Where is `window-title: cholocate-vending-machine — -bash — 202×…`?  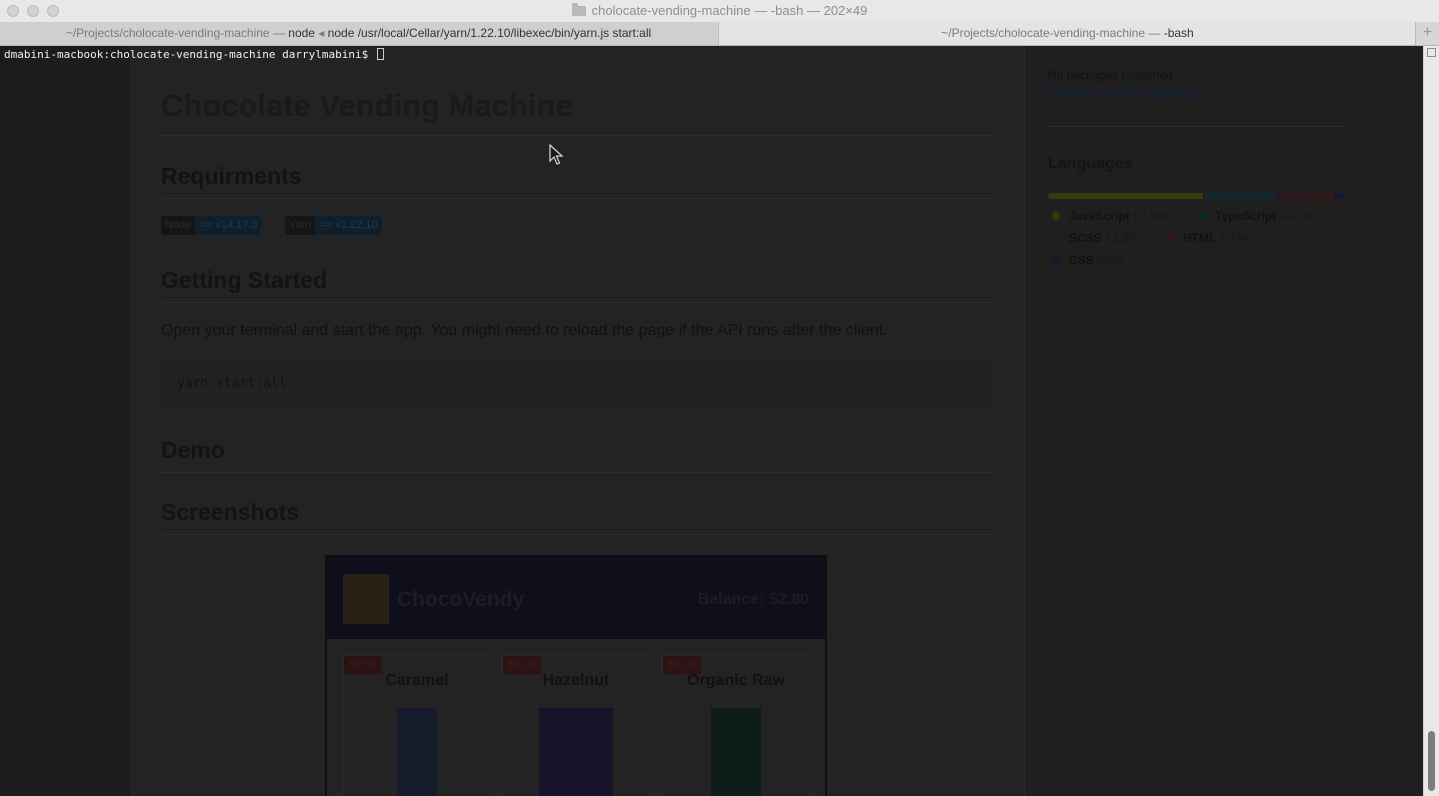 window-title: cholocate-vending-machine — -bash — 202×… is located at coordinates (719, 10).